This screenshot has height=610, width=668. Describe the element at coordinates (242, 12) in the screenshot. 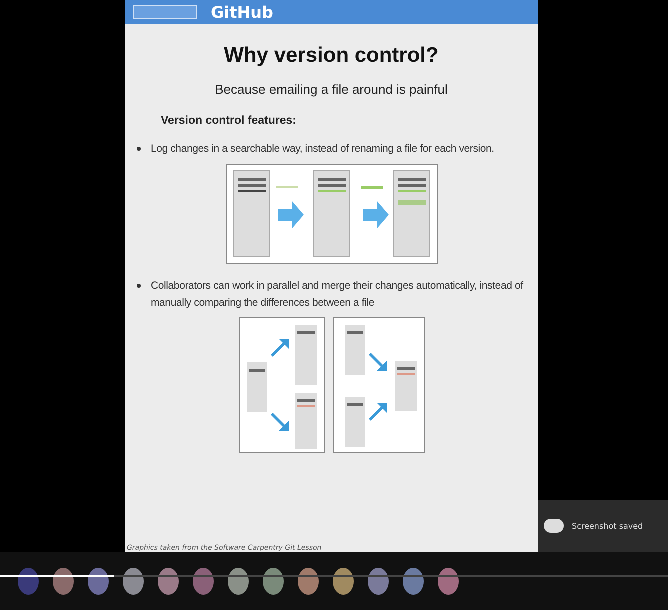

I see `header-title: GitHub` at that location.